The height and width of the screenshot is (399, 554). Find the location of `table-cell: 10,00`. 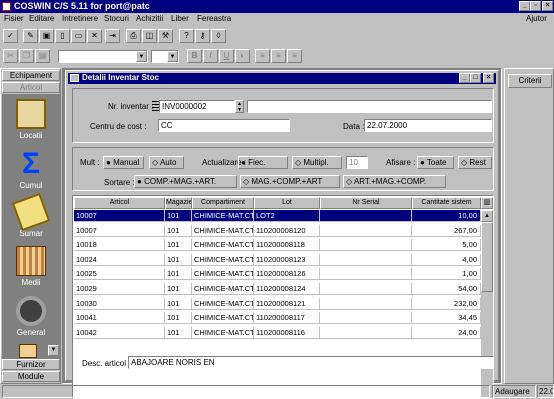

table-cell: 10,00 is located at coordinates (446, 216).